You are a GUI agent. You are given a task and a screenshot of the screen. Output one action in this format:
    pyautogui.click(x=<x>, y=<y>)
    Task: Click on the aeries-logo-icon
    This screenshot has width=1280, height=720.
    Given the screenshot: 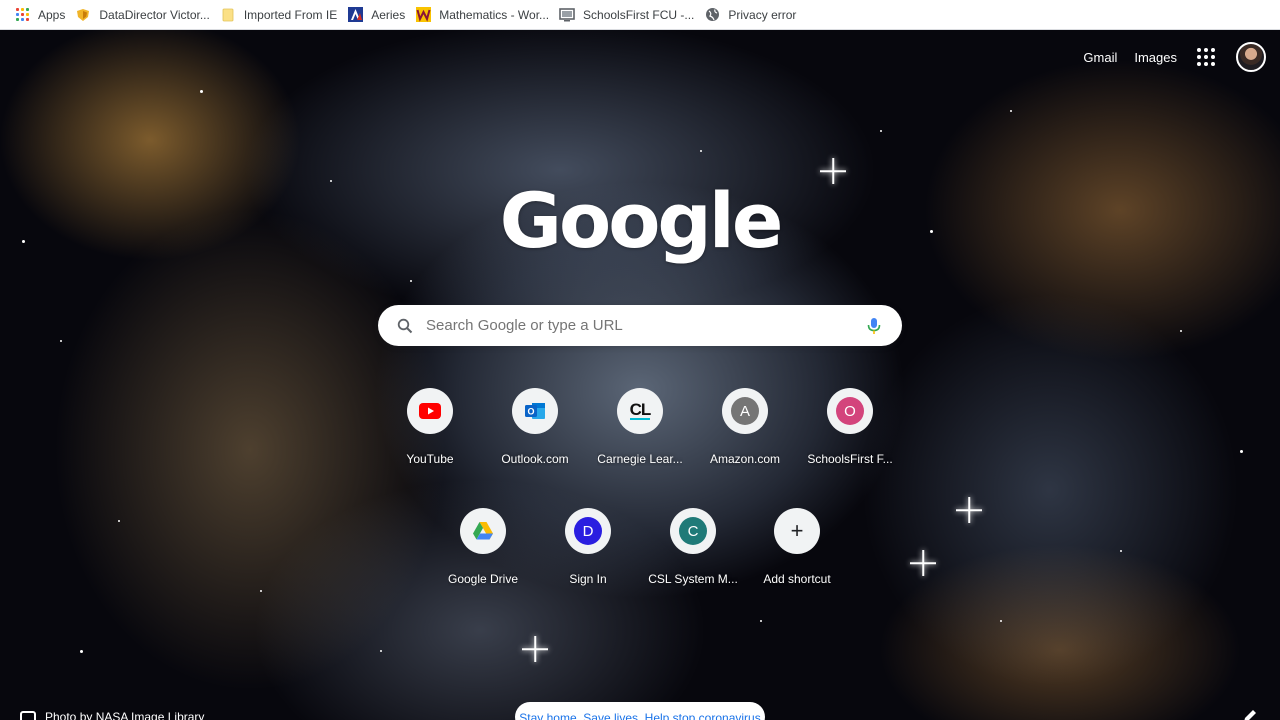 What is the action you would take?
    pyautogui.click(x=355, y=15)
    